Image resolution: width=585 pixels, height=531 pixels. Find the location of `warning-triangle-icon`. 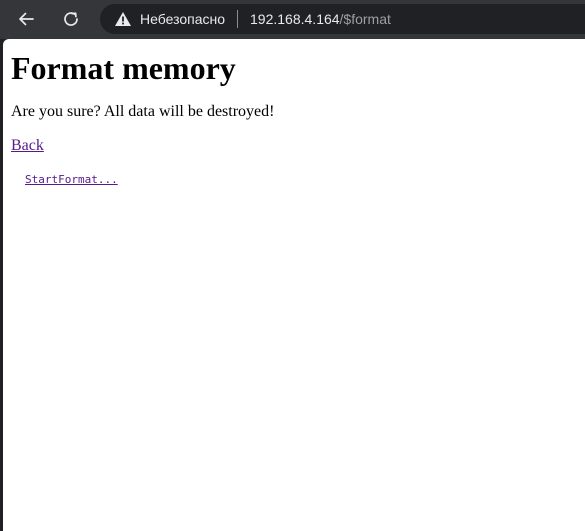

warning-triangle-icon is located at coordinates (123, 19).